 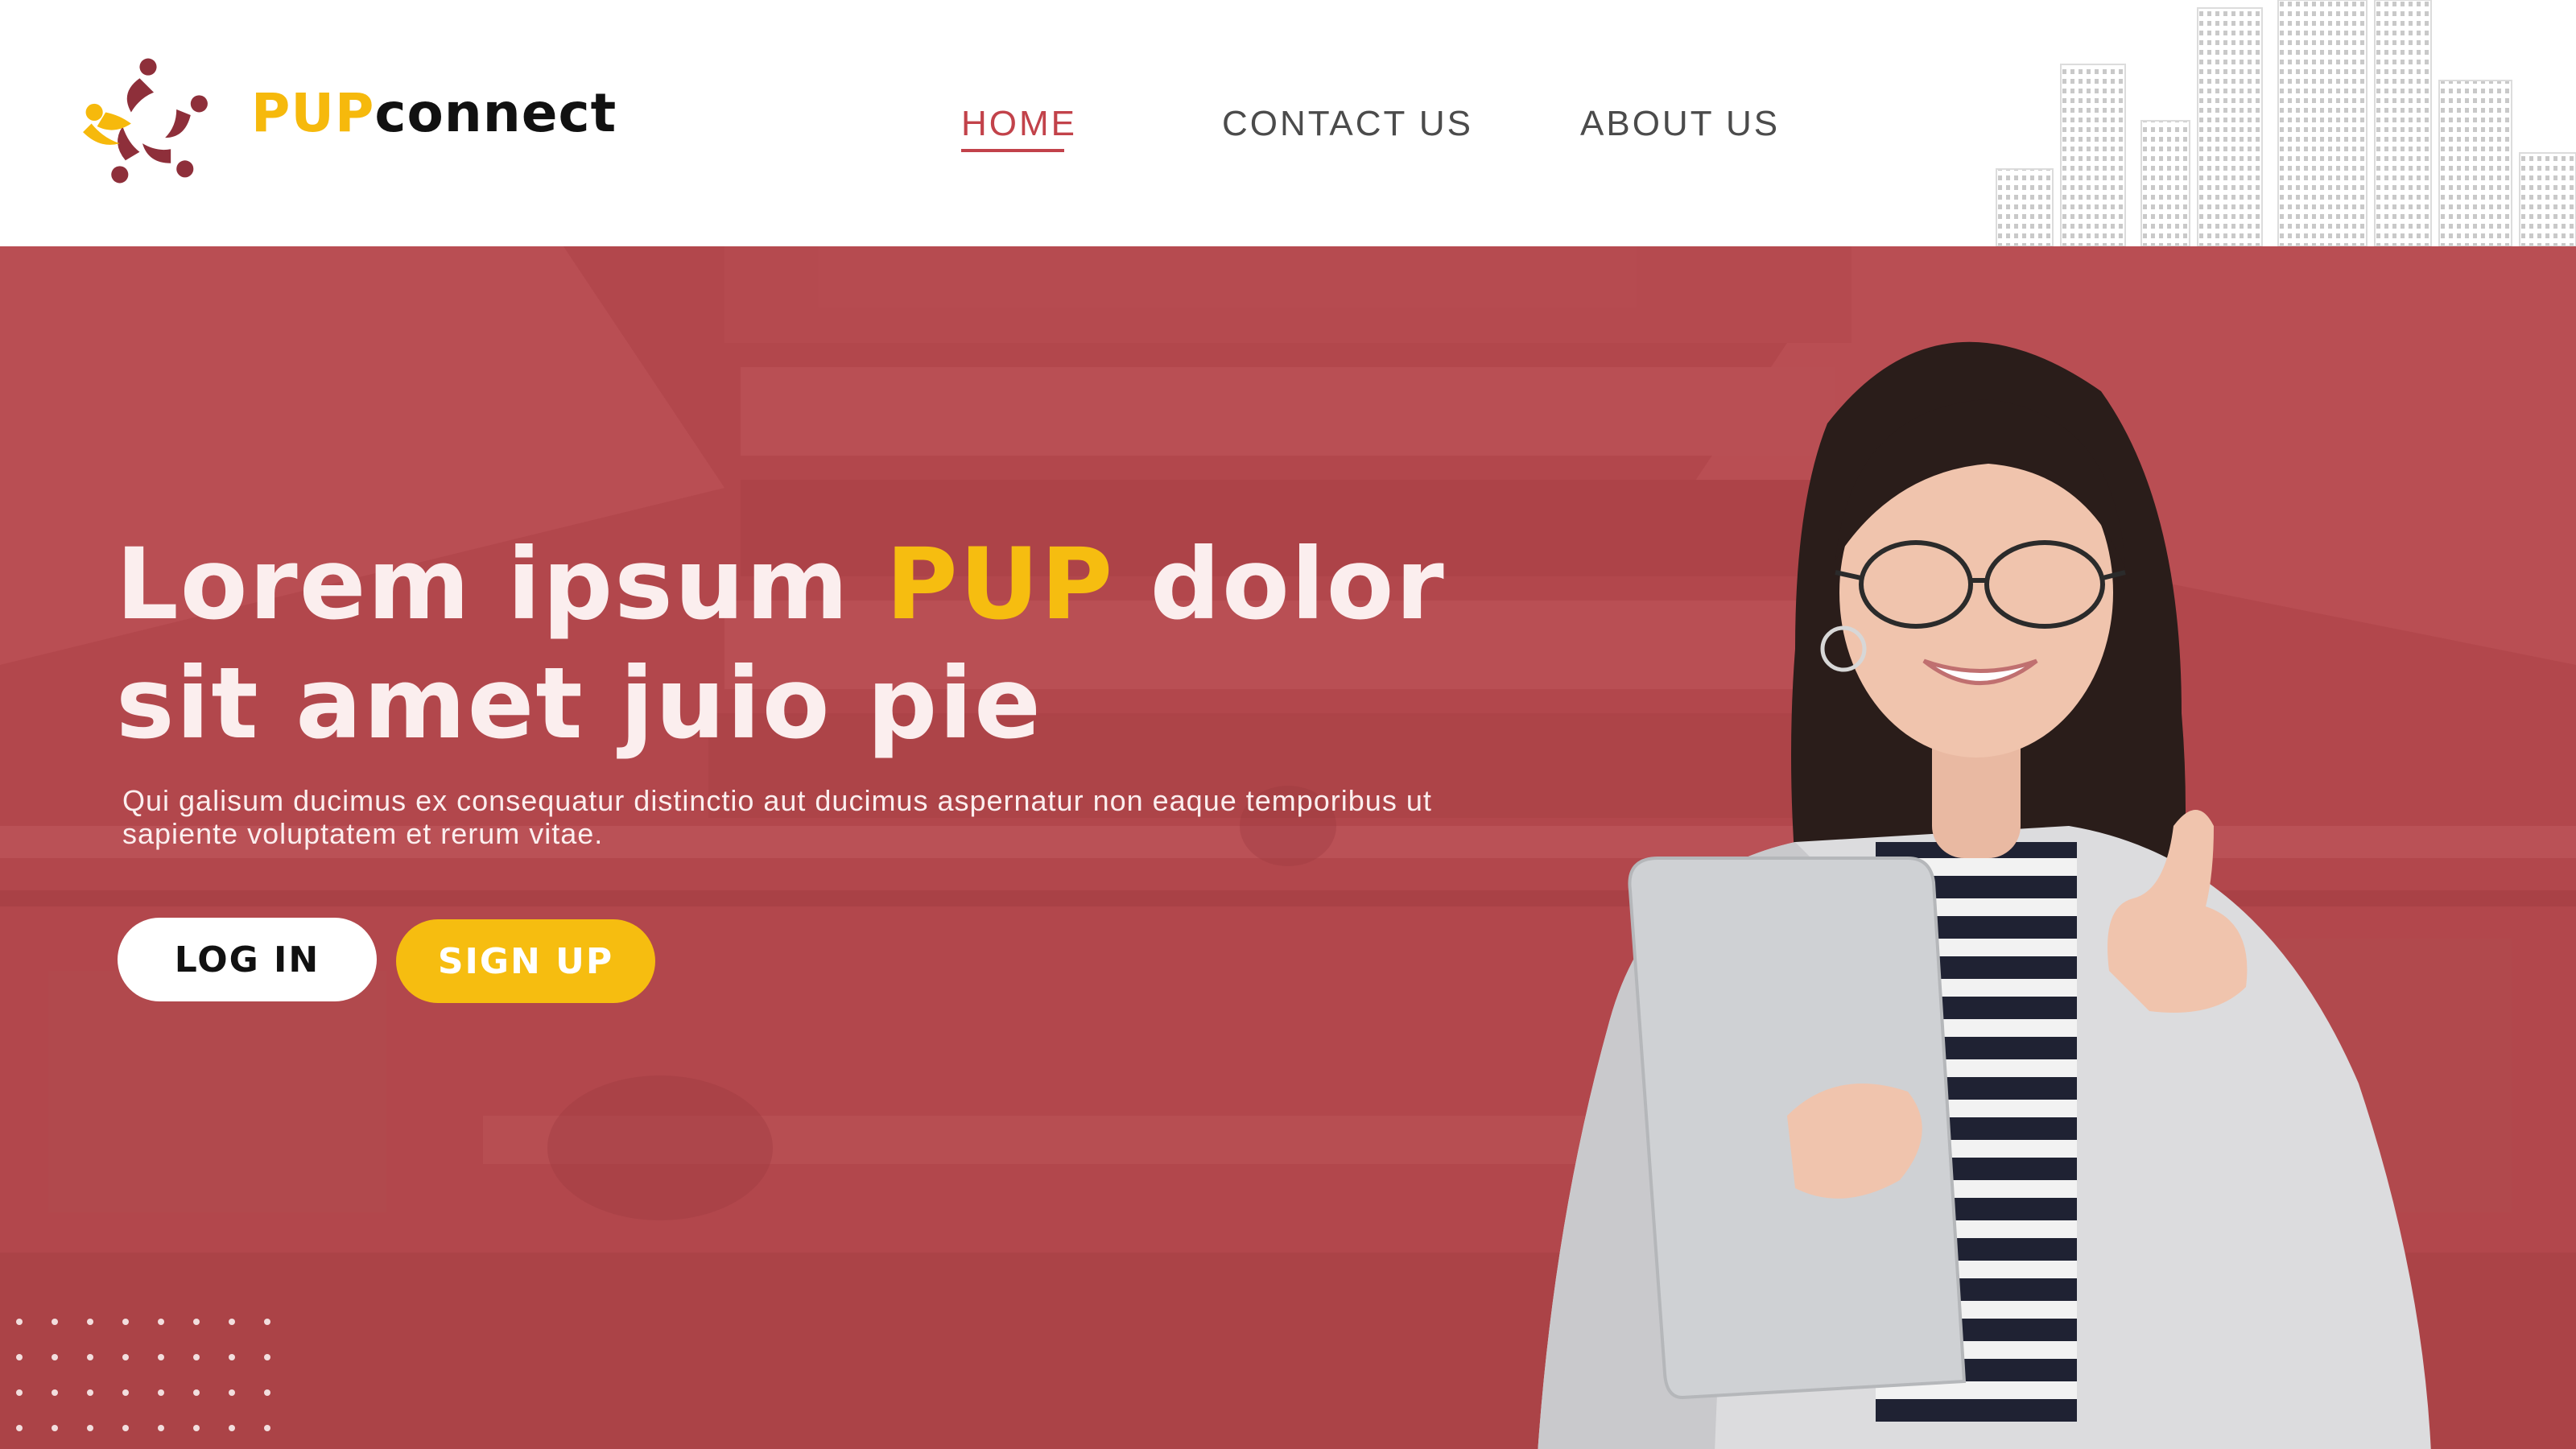 I want to click on sign-up-button: SIGN UP, so click(x=525, y=961).